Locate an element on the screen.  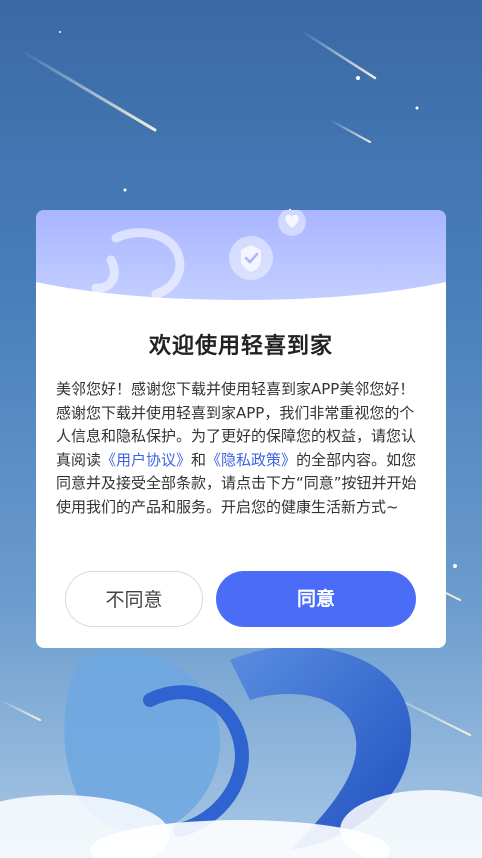
clouds is located at coordinates (241, 824).